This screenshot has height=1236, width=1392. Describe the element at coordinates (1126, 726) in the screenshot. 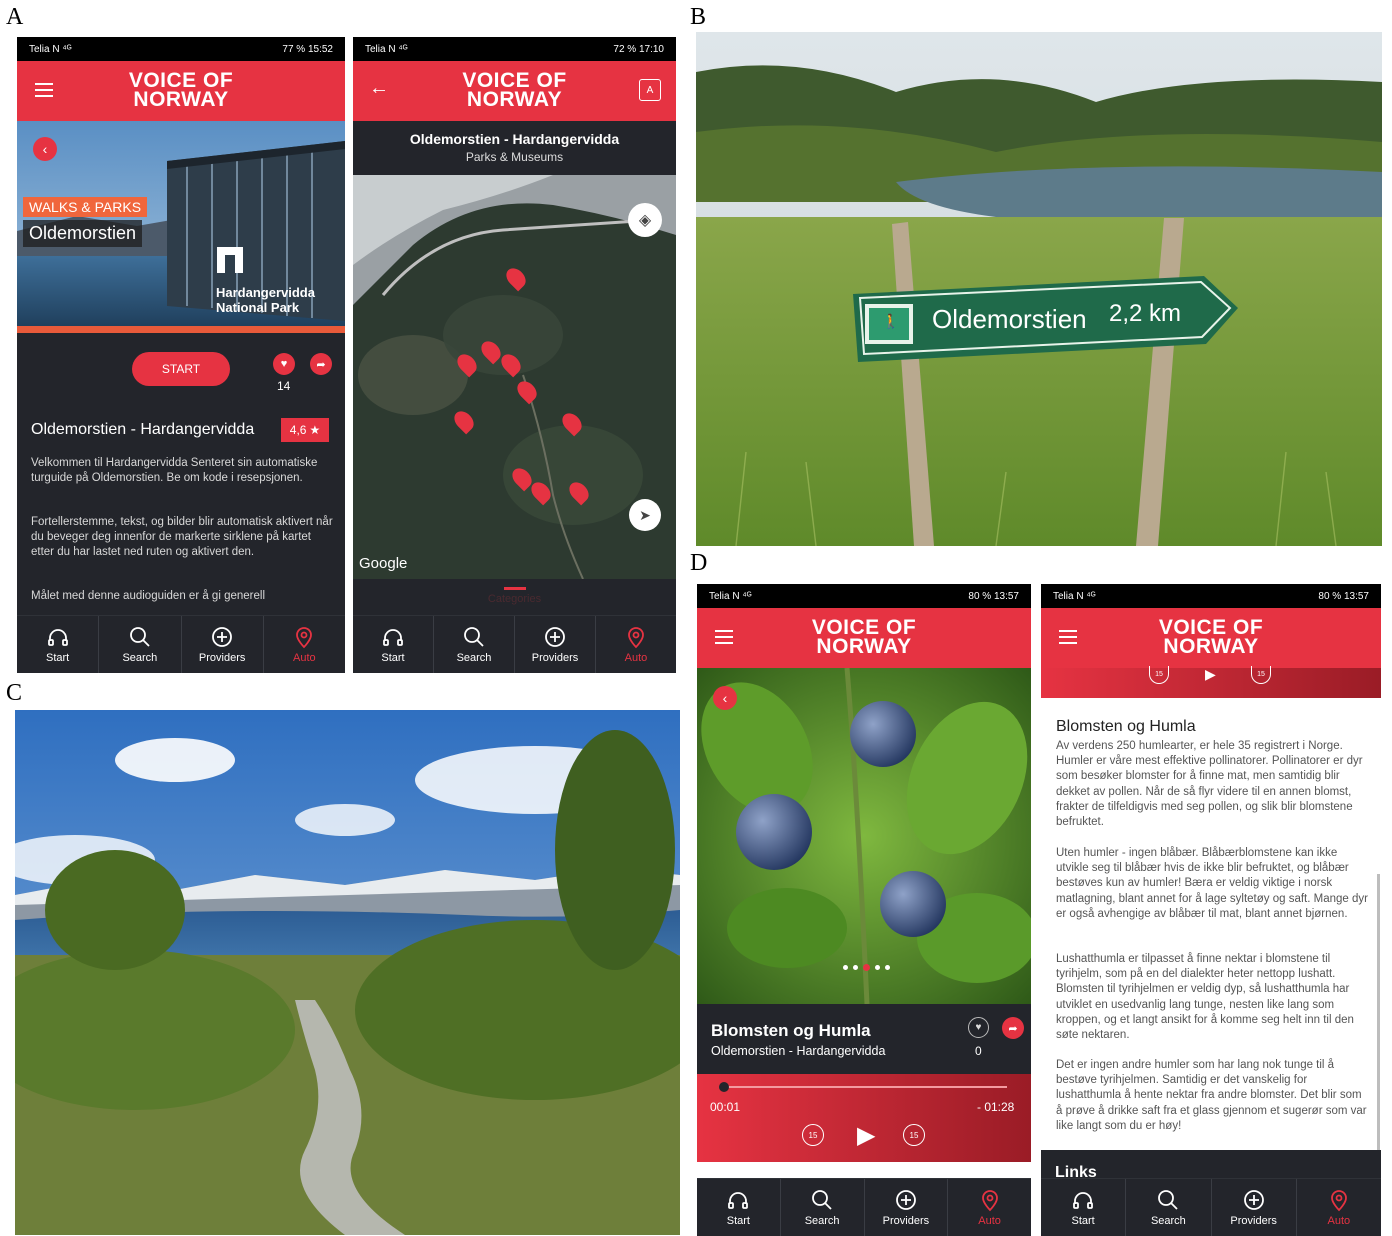

I see `article-heading: Blomsten og Humla` at that location.